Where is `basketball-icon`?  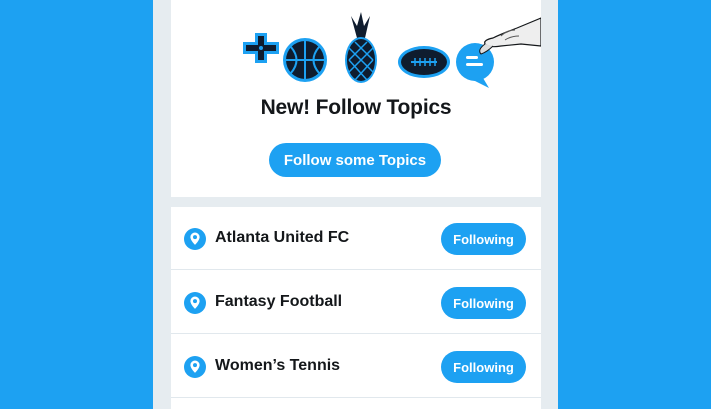
basketball-icon is located at coordinates (305, 60).